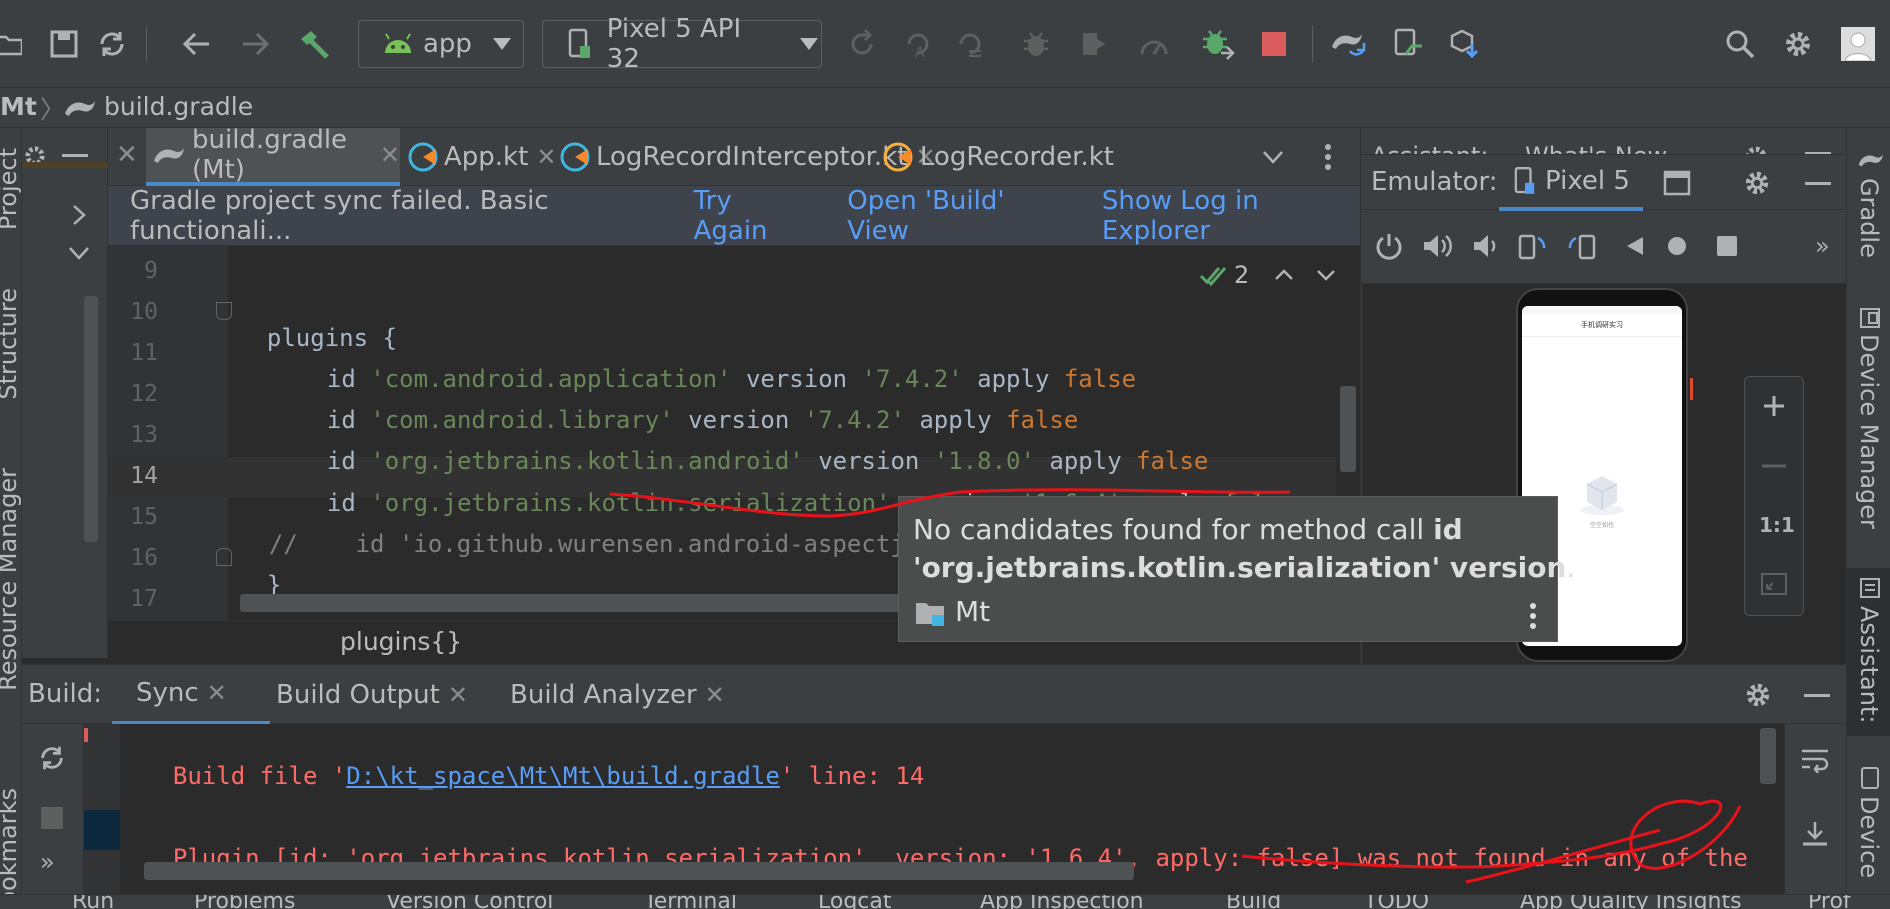 The width and height of the screenshot is (1890, 909). What do you see at coordinates (1581, 246) in the screenshot?
I see `rotate-right-icon` at bounding box center [1581, 246].